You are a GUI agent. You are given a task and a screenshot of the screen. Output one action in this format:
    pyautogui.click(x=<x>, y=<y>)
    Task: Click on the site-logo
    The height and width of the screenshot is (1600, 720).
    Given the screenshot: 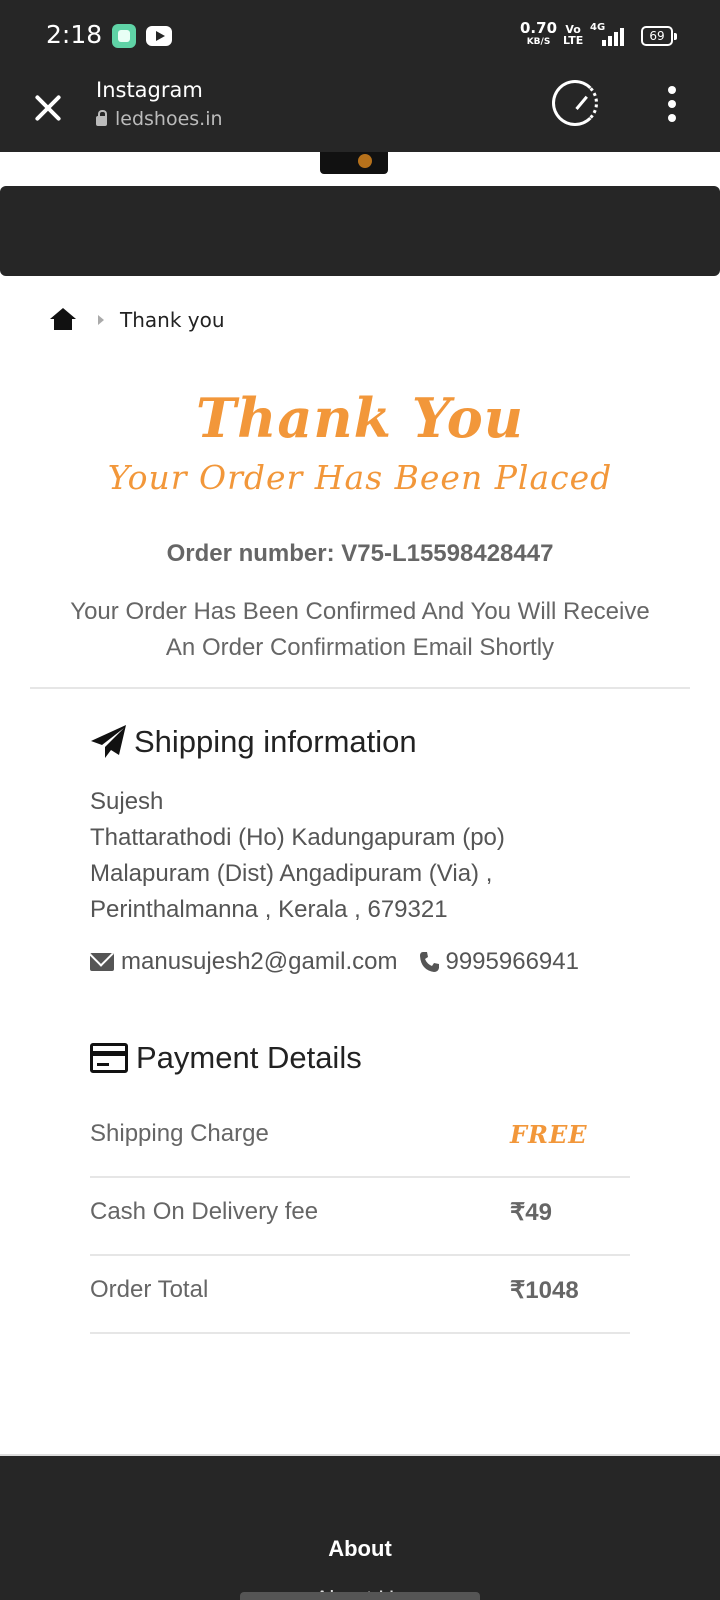 What is the action you would take?
    pyautogui.click(x=354, y=163)
    